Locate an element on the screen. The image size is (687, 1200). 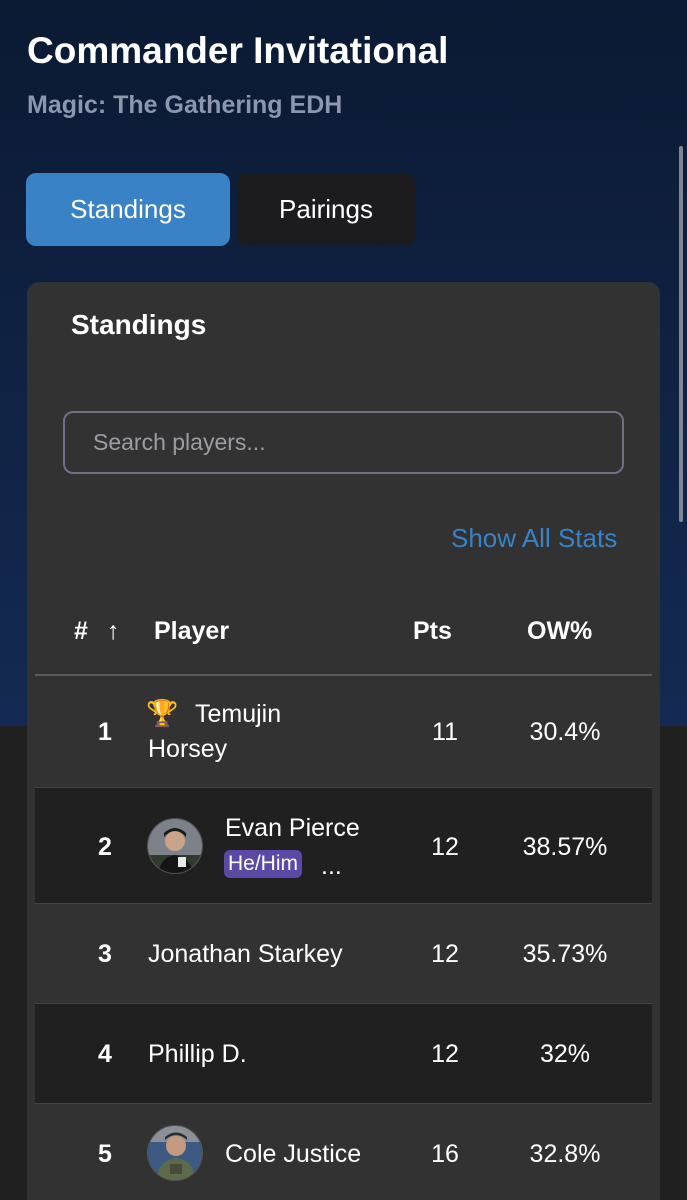
player-name: Jonathan Starkey is located at coordinates (245, 954).